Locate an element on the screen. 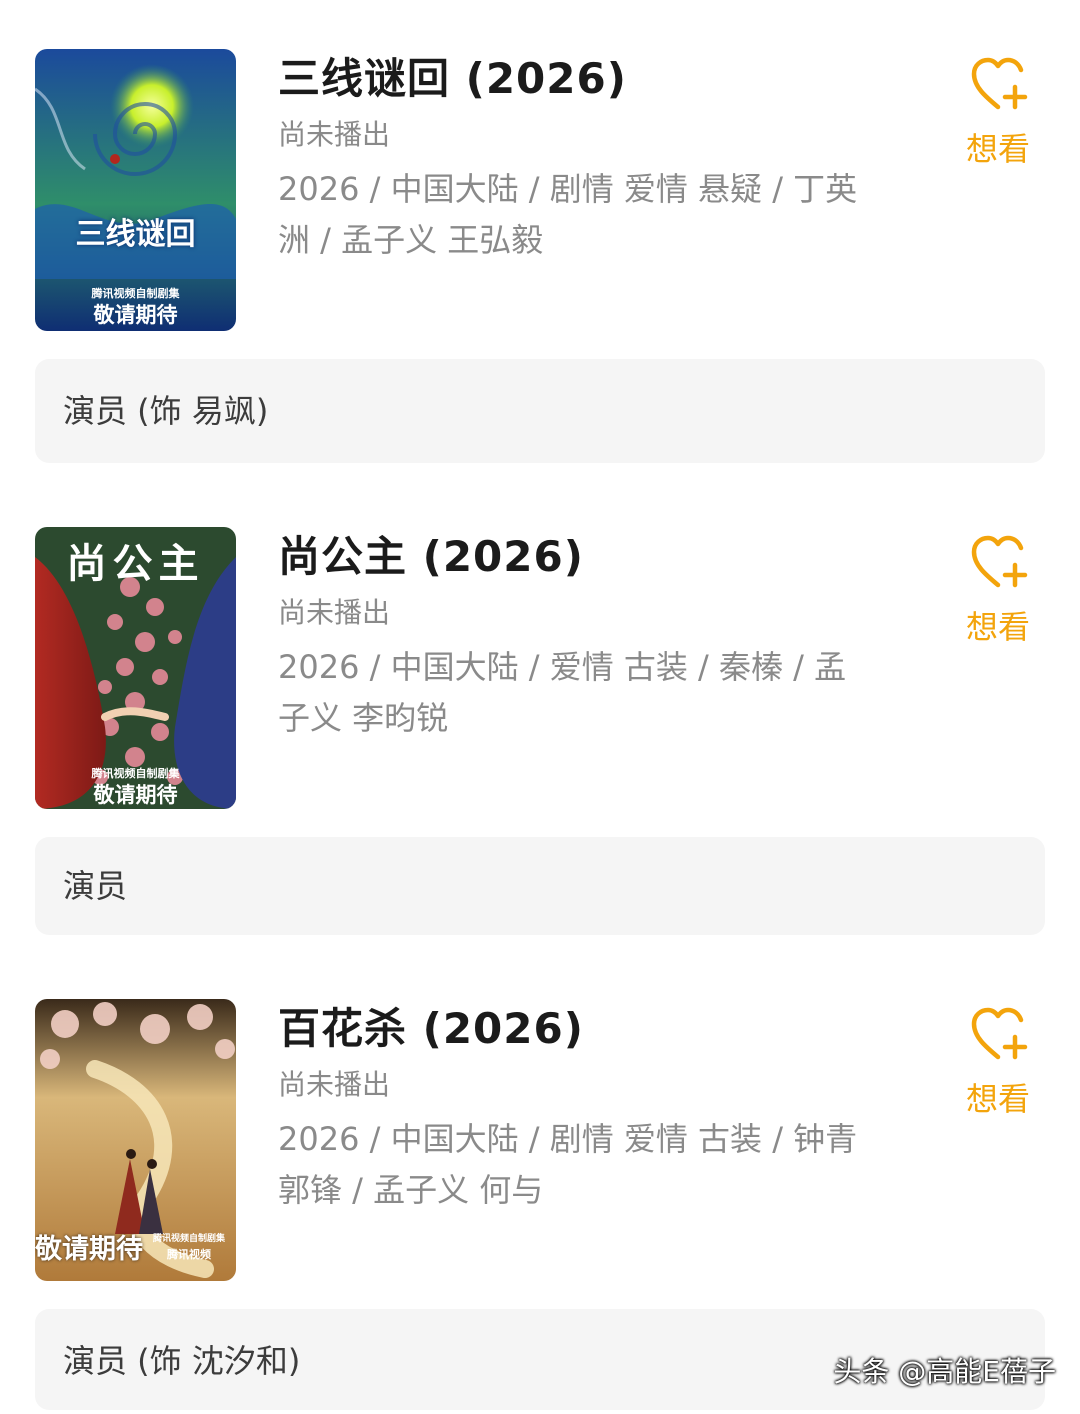 The height and width of the screenshot is (1414, 1080). drama-title: 百花杀 (2026) is located at coordinates (431, 1029).